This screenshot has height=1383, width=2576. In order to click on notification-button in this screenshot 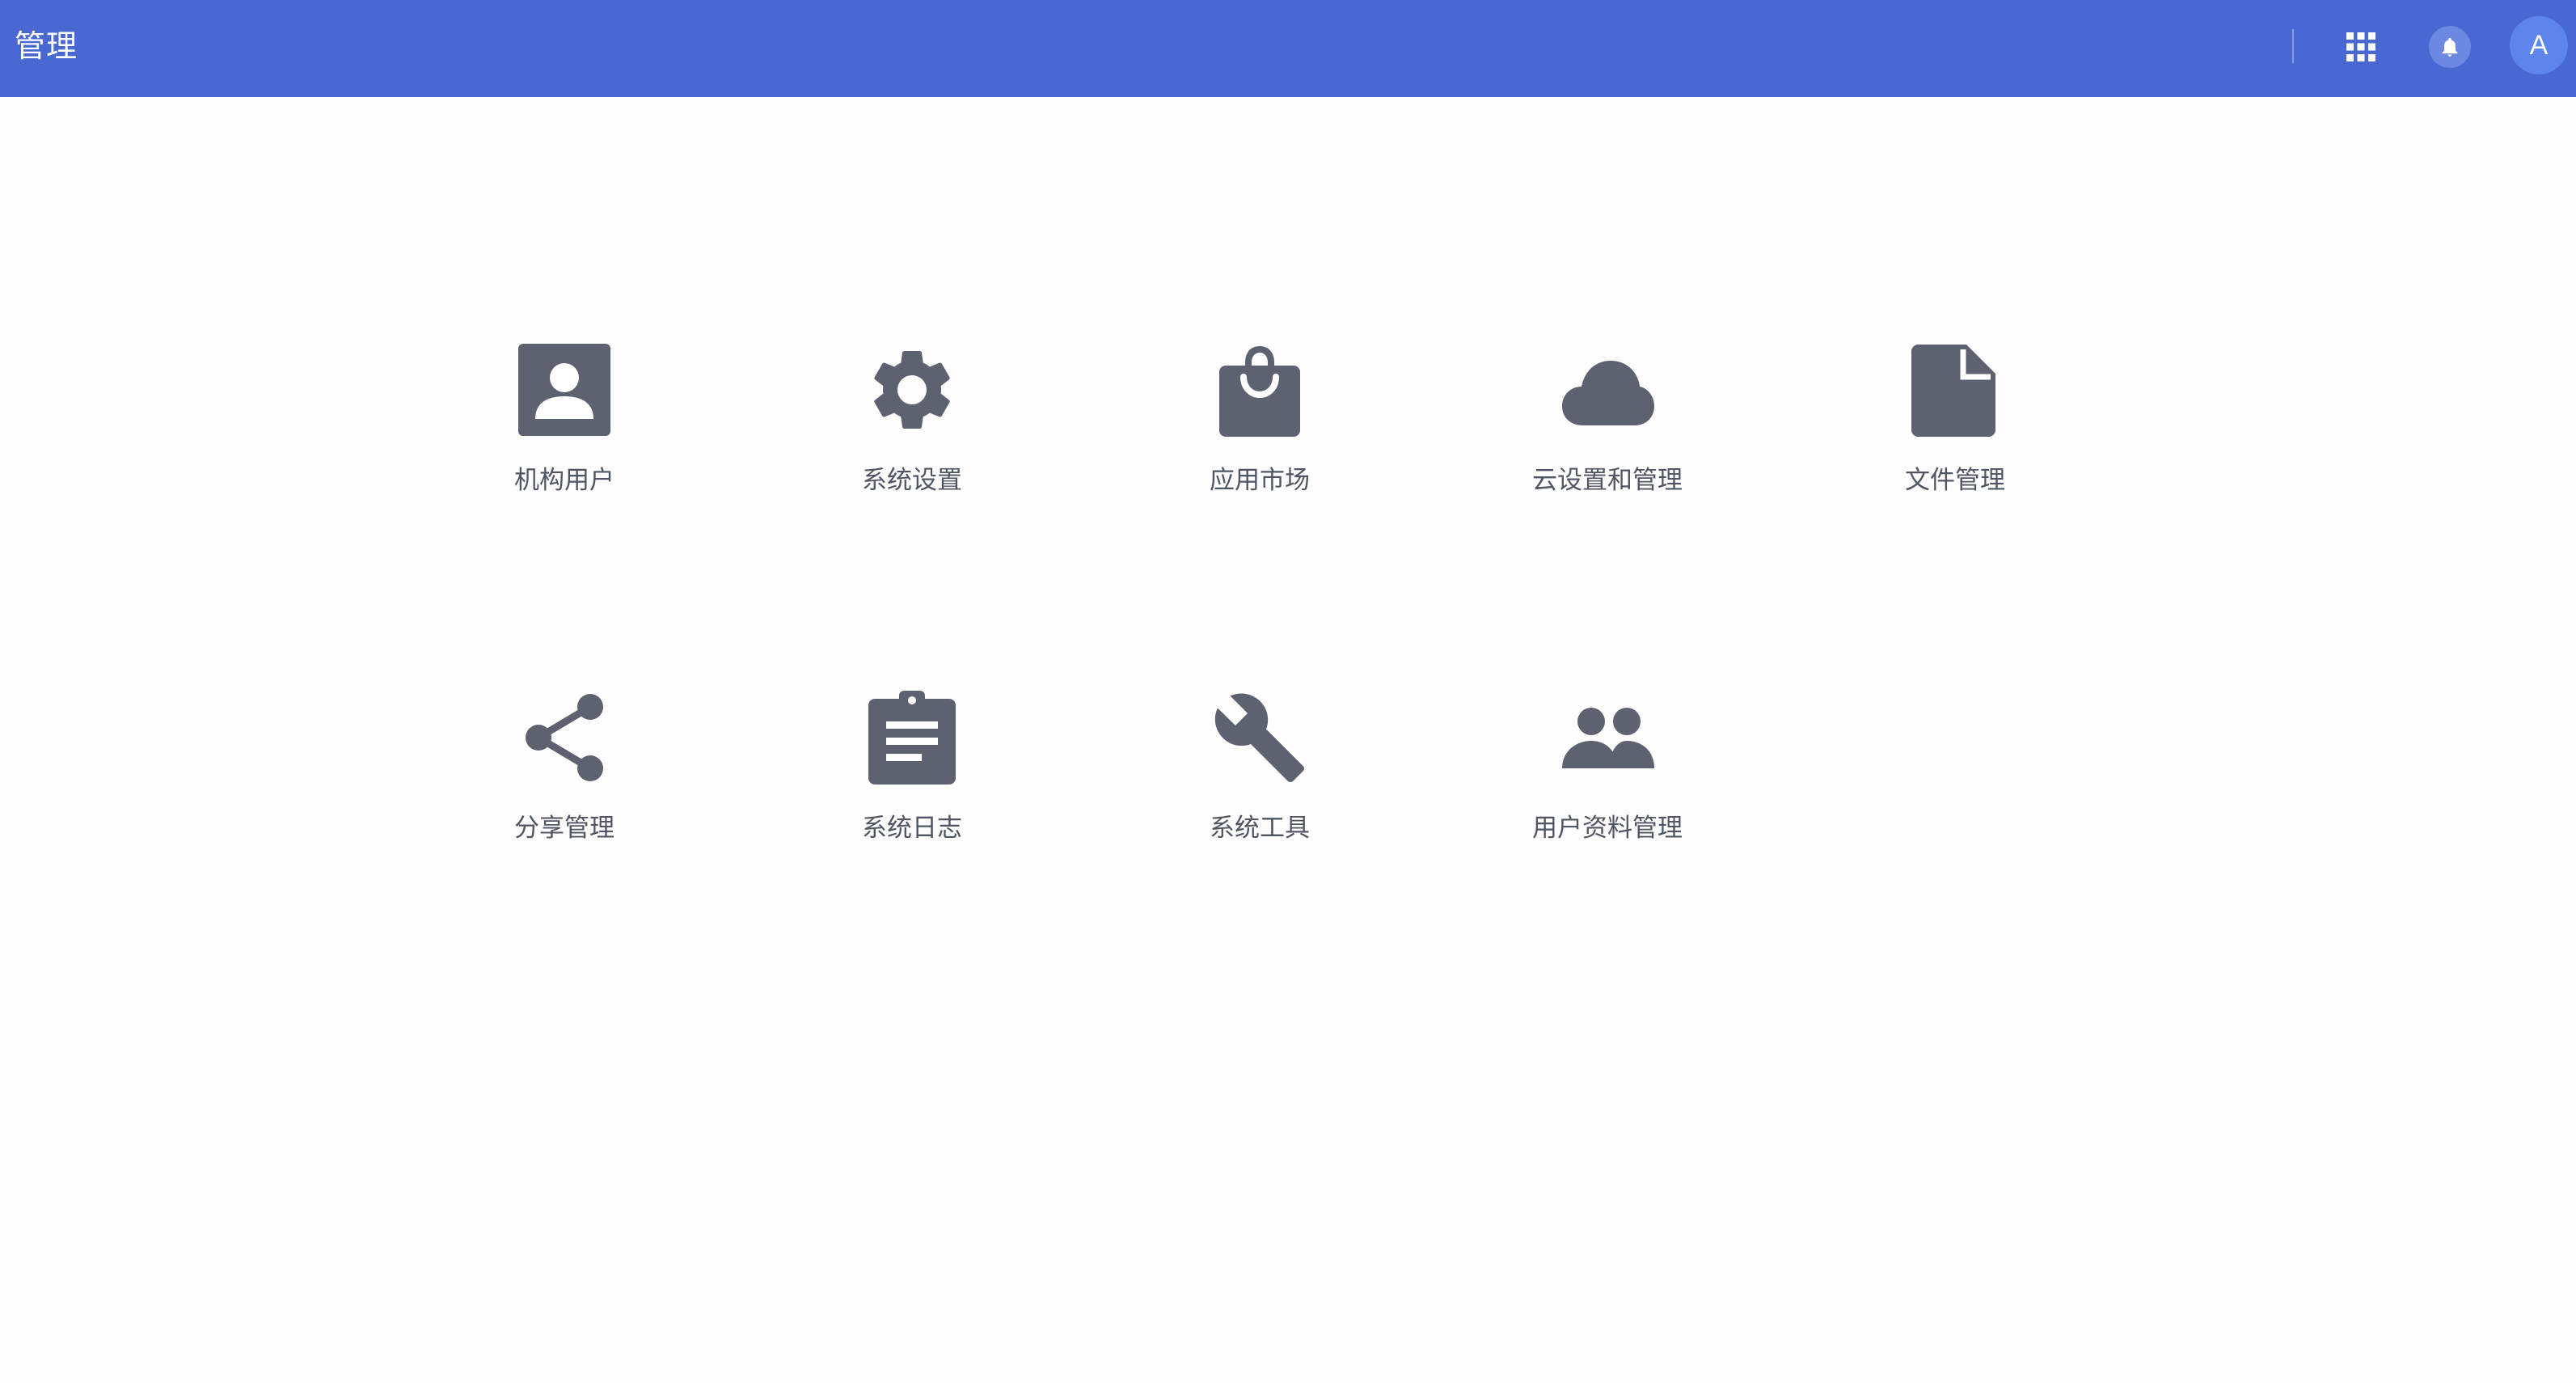, I will do `click(2450, 47)`.